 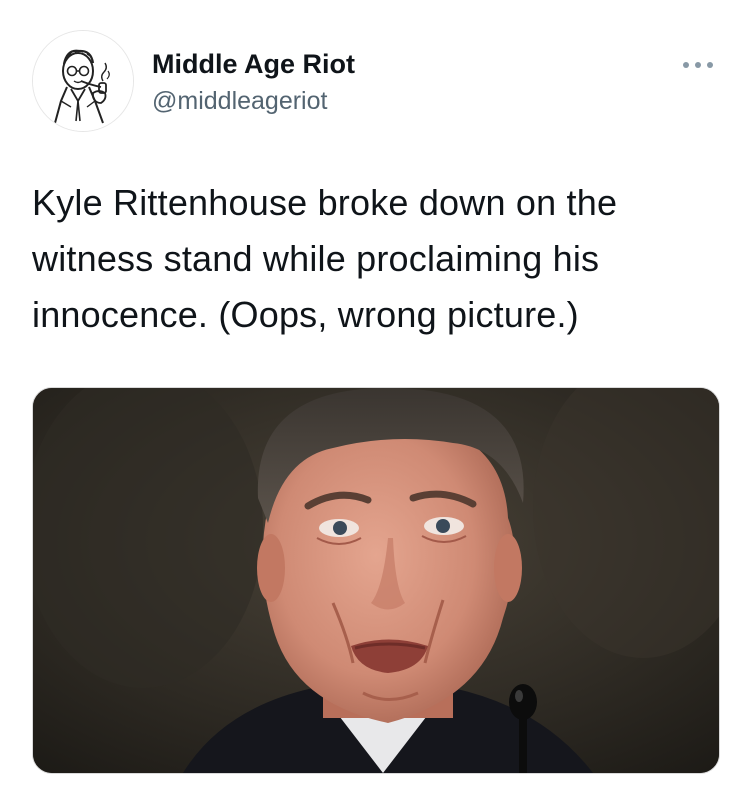 I want to click on author-avatar, so click(x=83, y=81).